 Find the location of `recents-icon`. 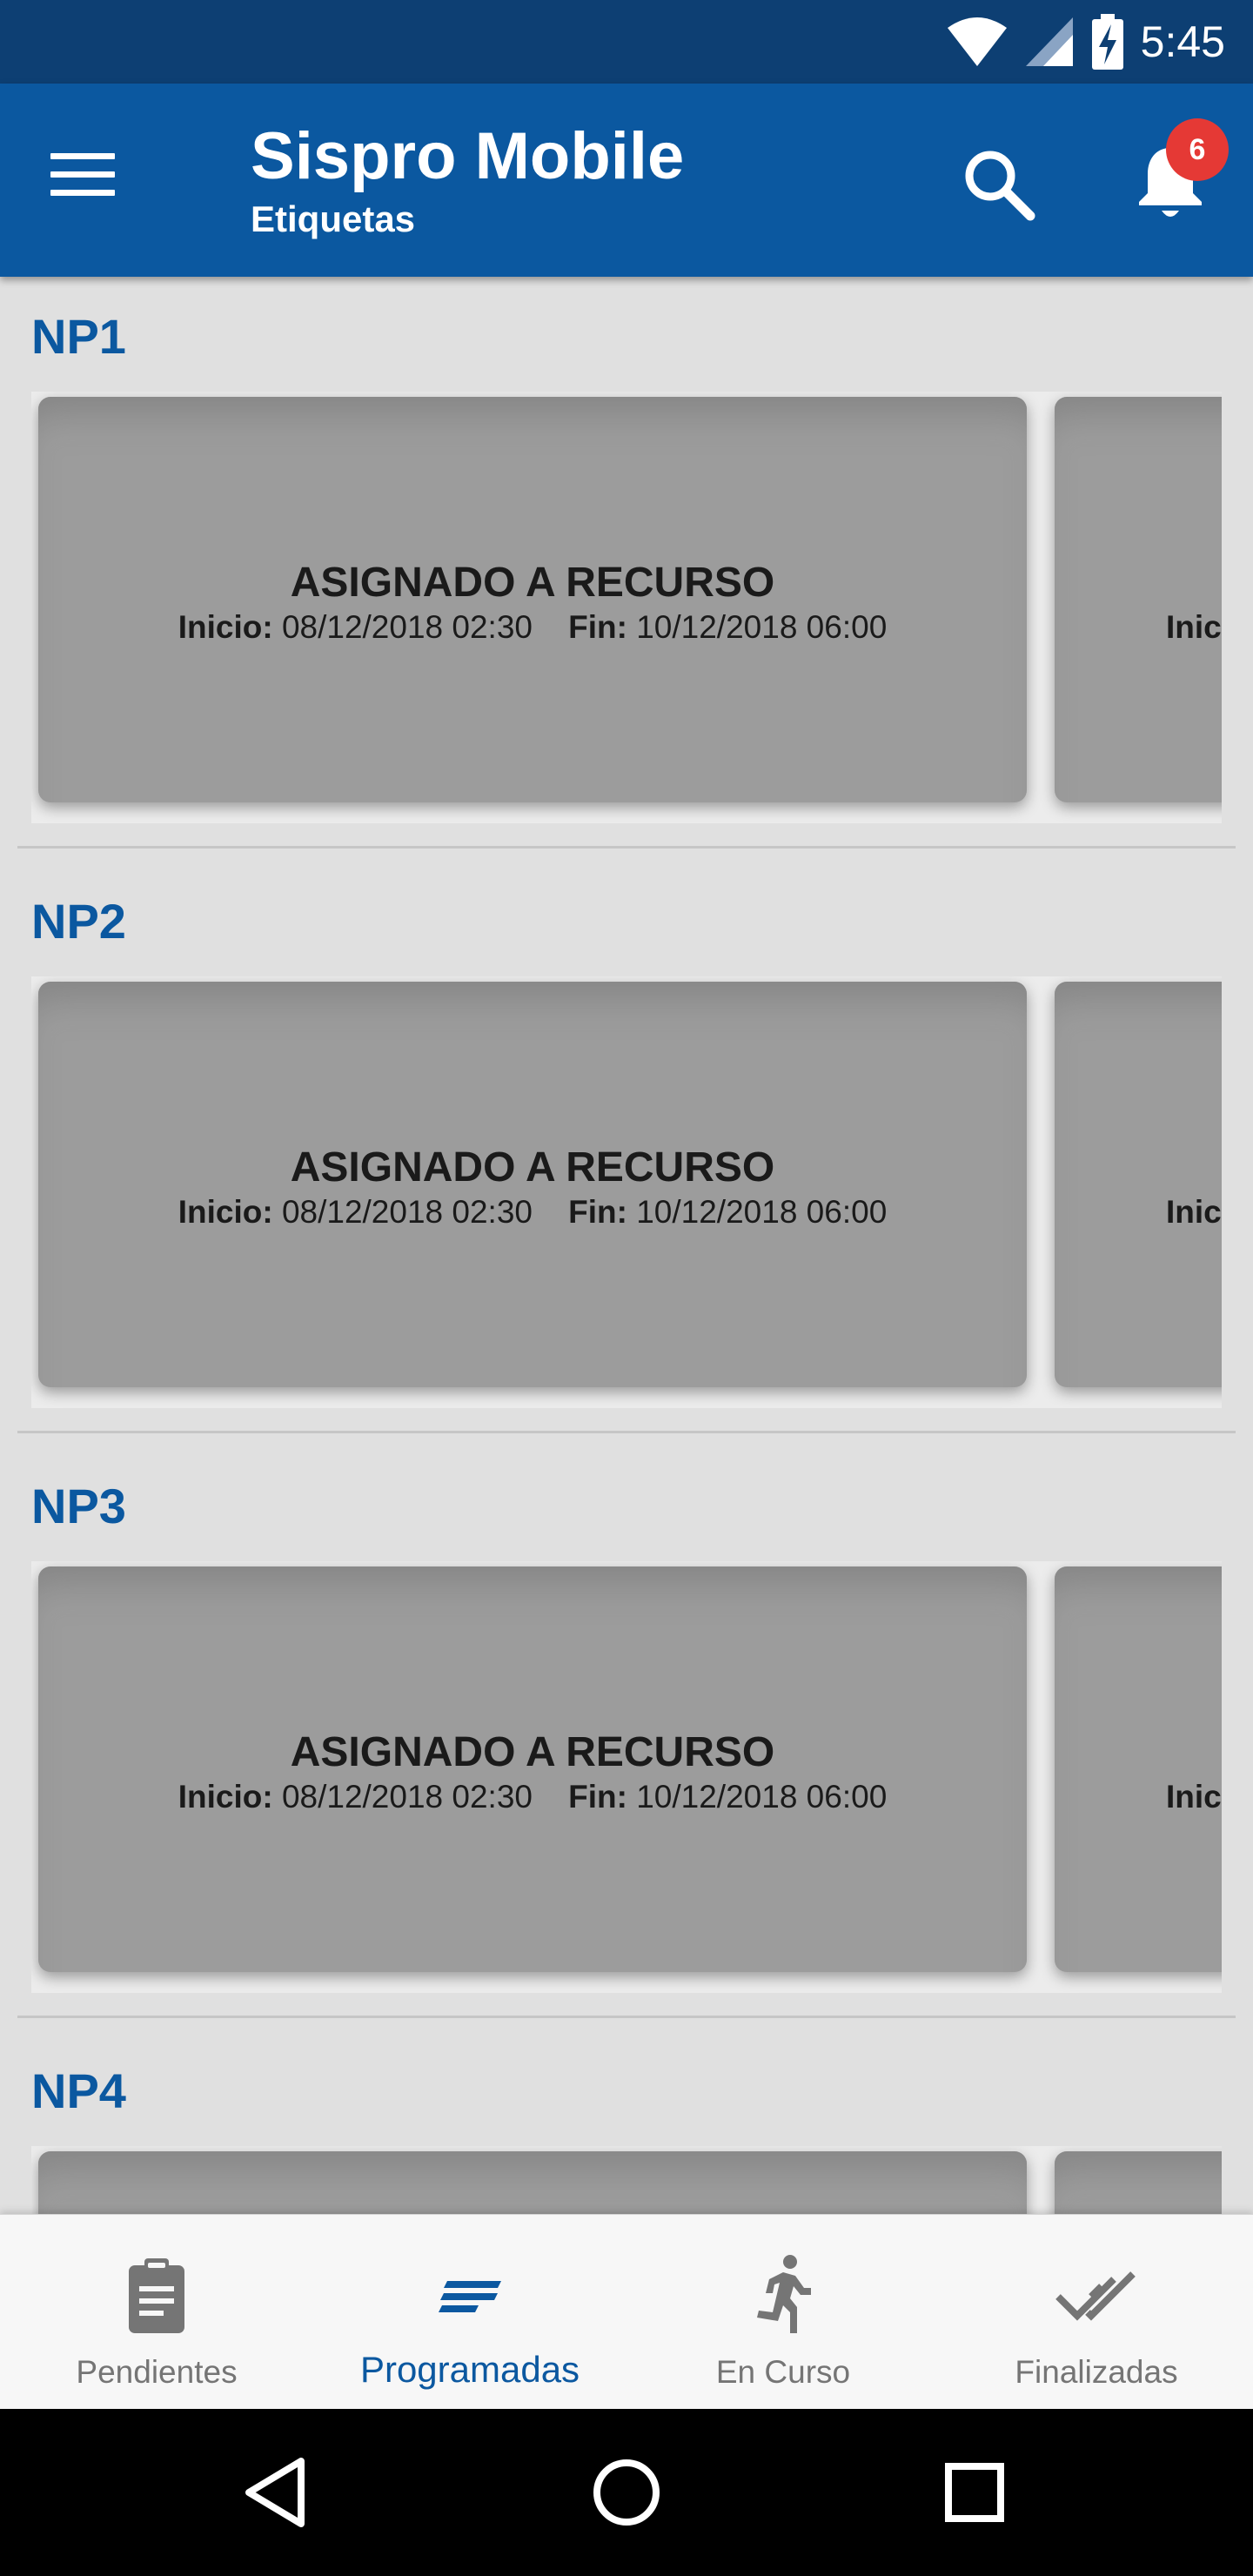

recents-icon is located at coordinates (974, 2492).